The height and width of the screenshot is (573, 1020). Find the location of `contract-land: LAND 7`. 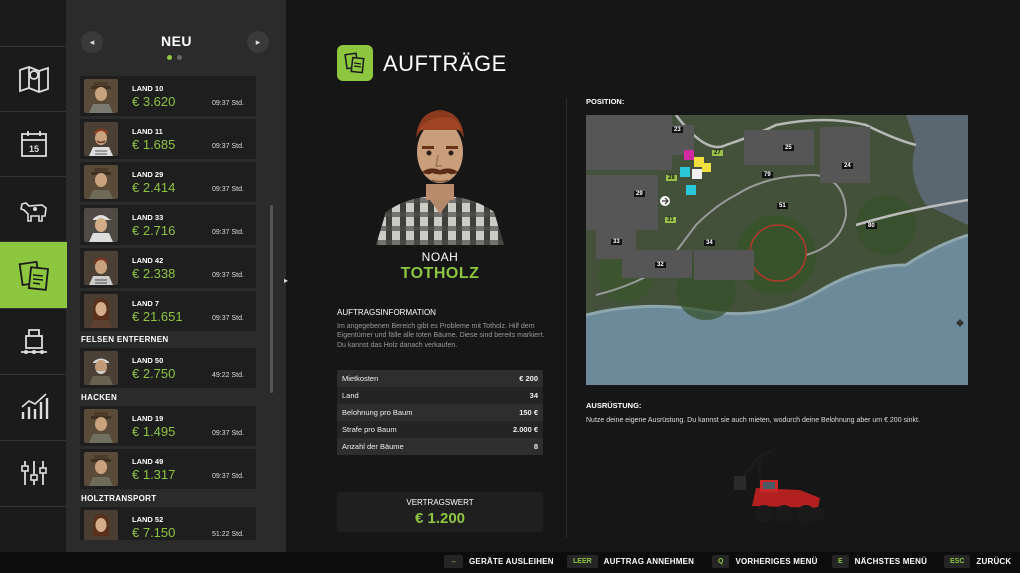

contract-land: LAND 7 is located at coordinates (146, 303).